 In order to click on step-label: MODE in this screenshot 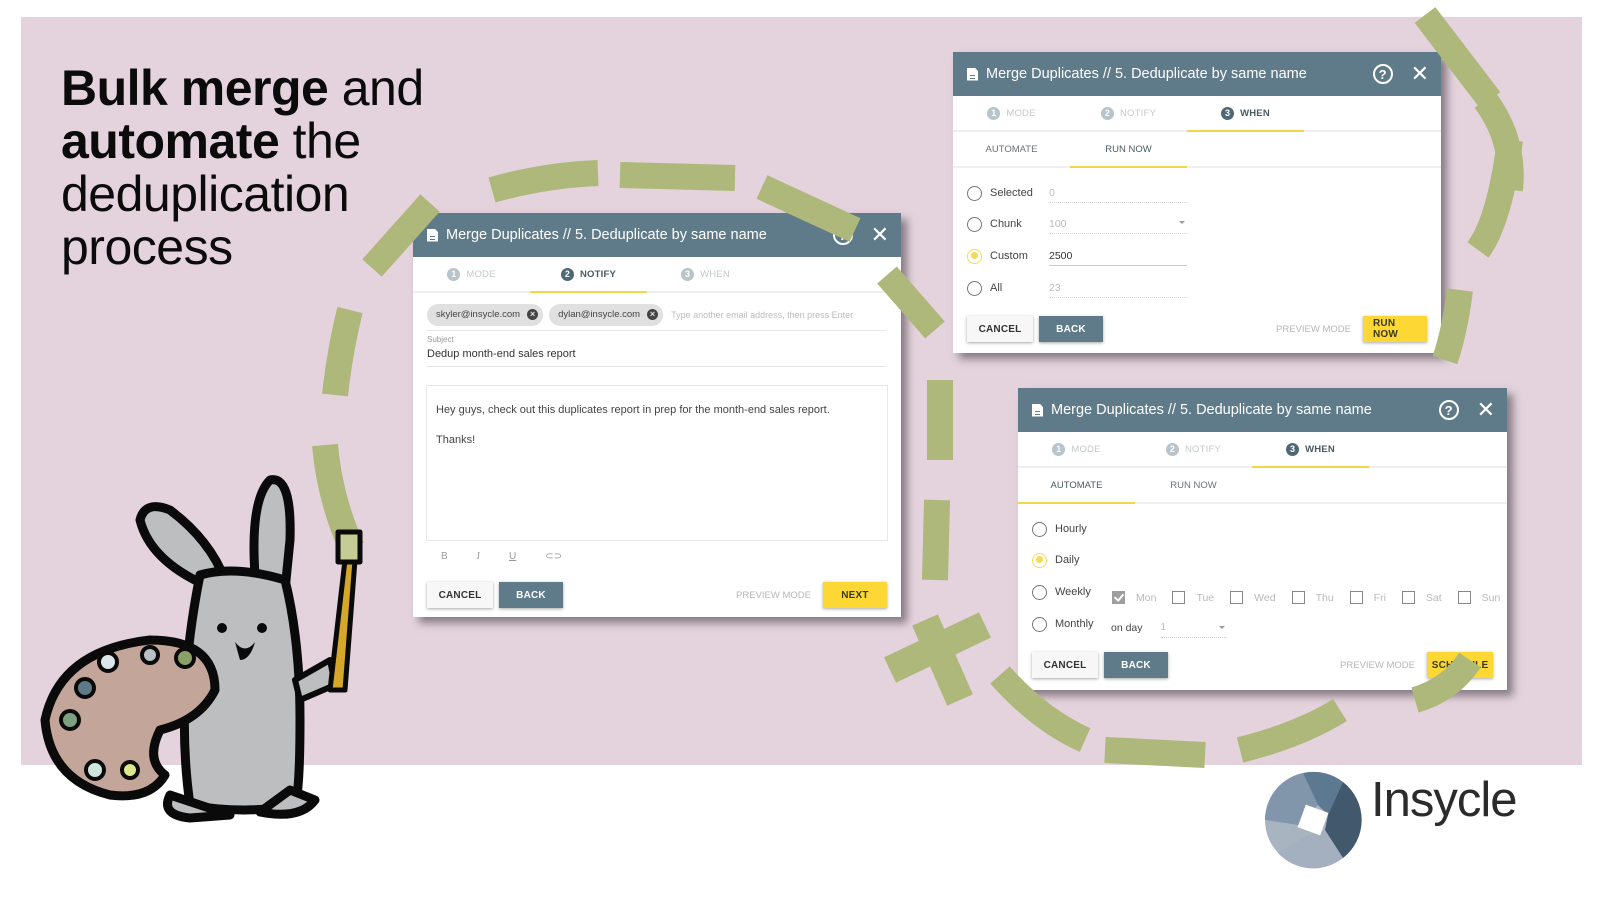, I will do `click(481, 274)`.